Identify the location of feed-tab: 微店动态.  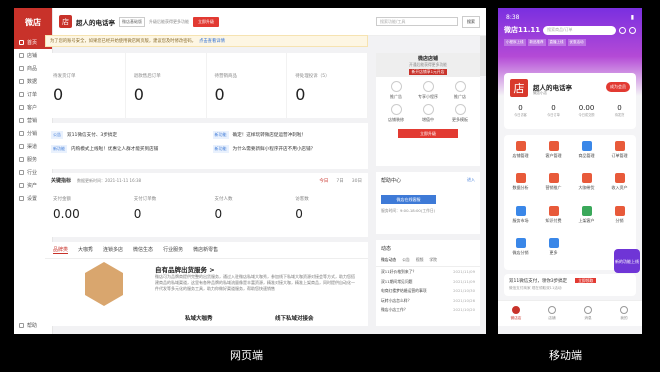
(388, 260).